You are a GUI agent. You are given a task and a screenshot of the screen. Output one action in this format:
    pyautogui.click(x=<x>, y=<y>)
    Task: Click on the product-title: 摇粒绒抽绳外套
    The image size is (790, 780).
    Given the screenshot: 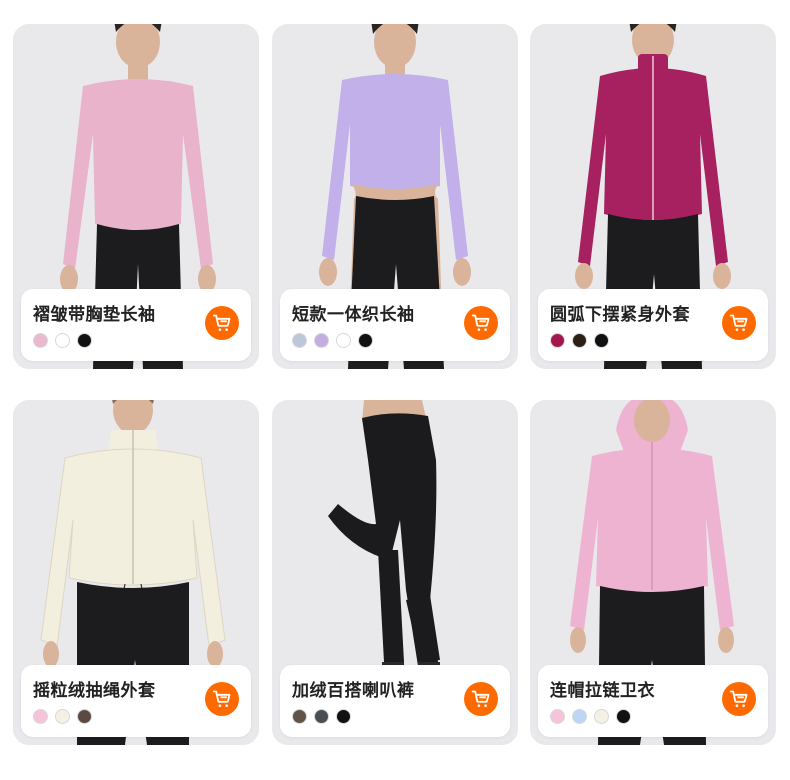 What is the action you would take?
    pyautogui.click(x=94, y=688)
    